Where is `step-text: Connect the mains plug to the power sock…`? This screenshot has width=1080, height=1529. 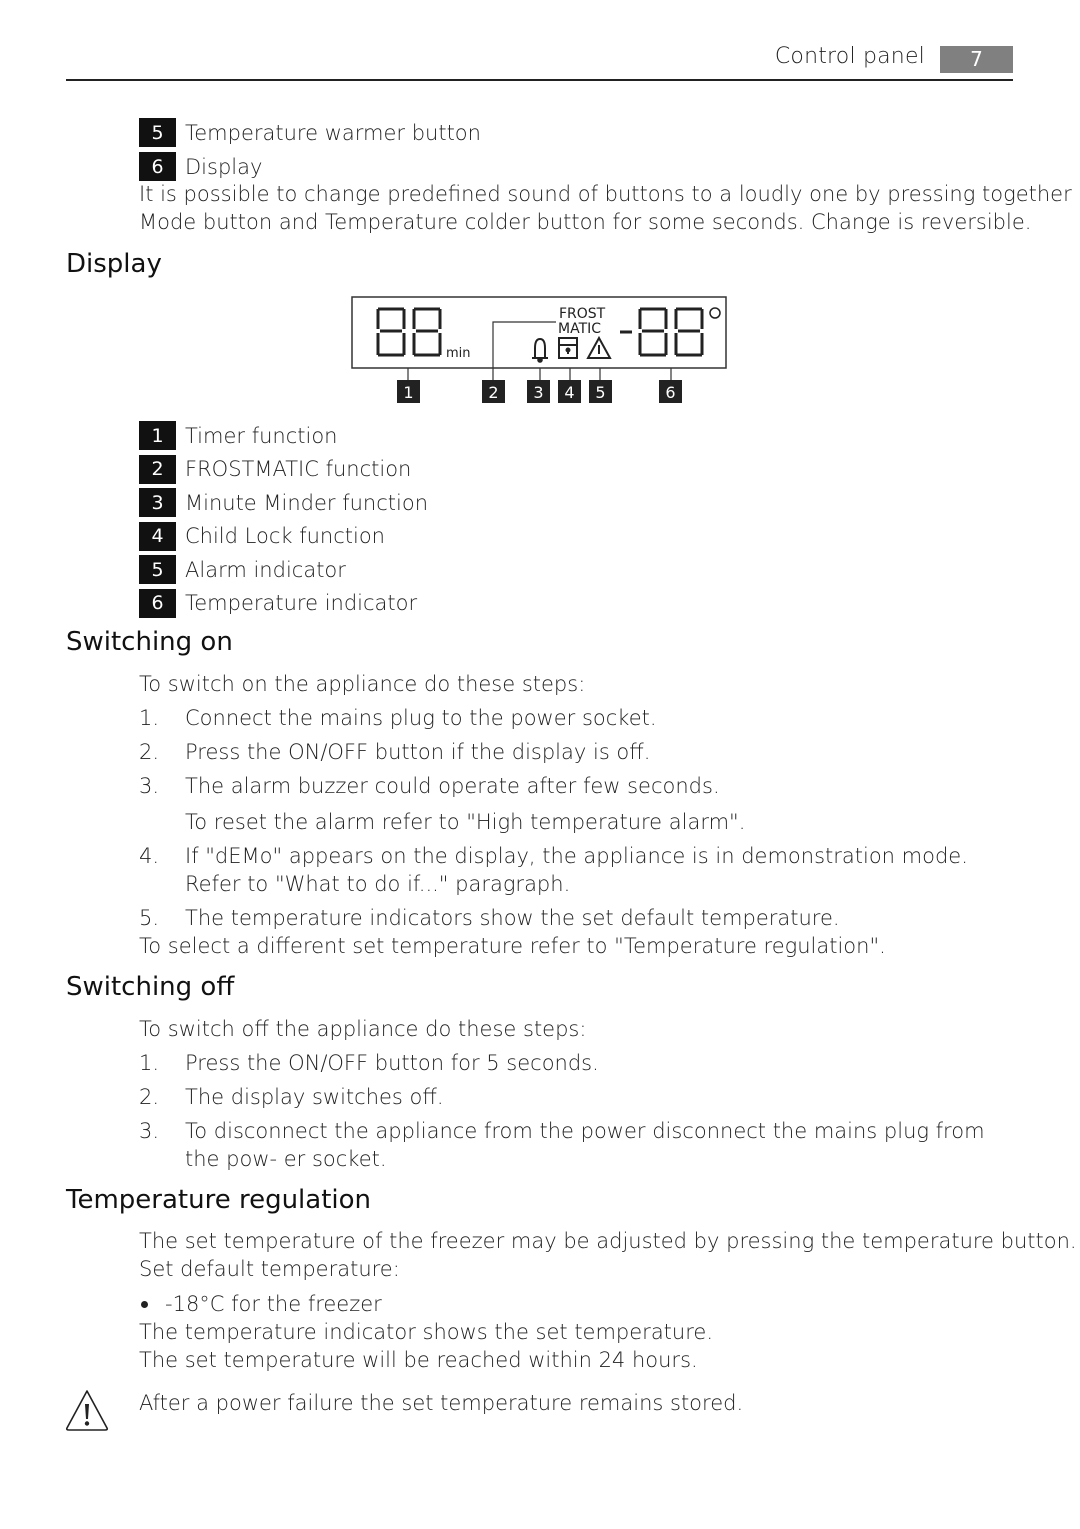
step-text: Connect the mains plug to the power sock… is located at coordinates (421, 718).